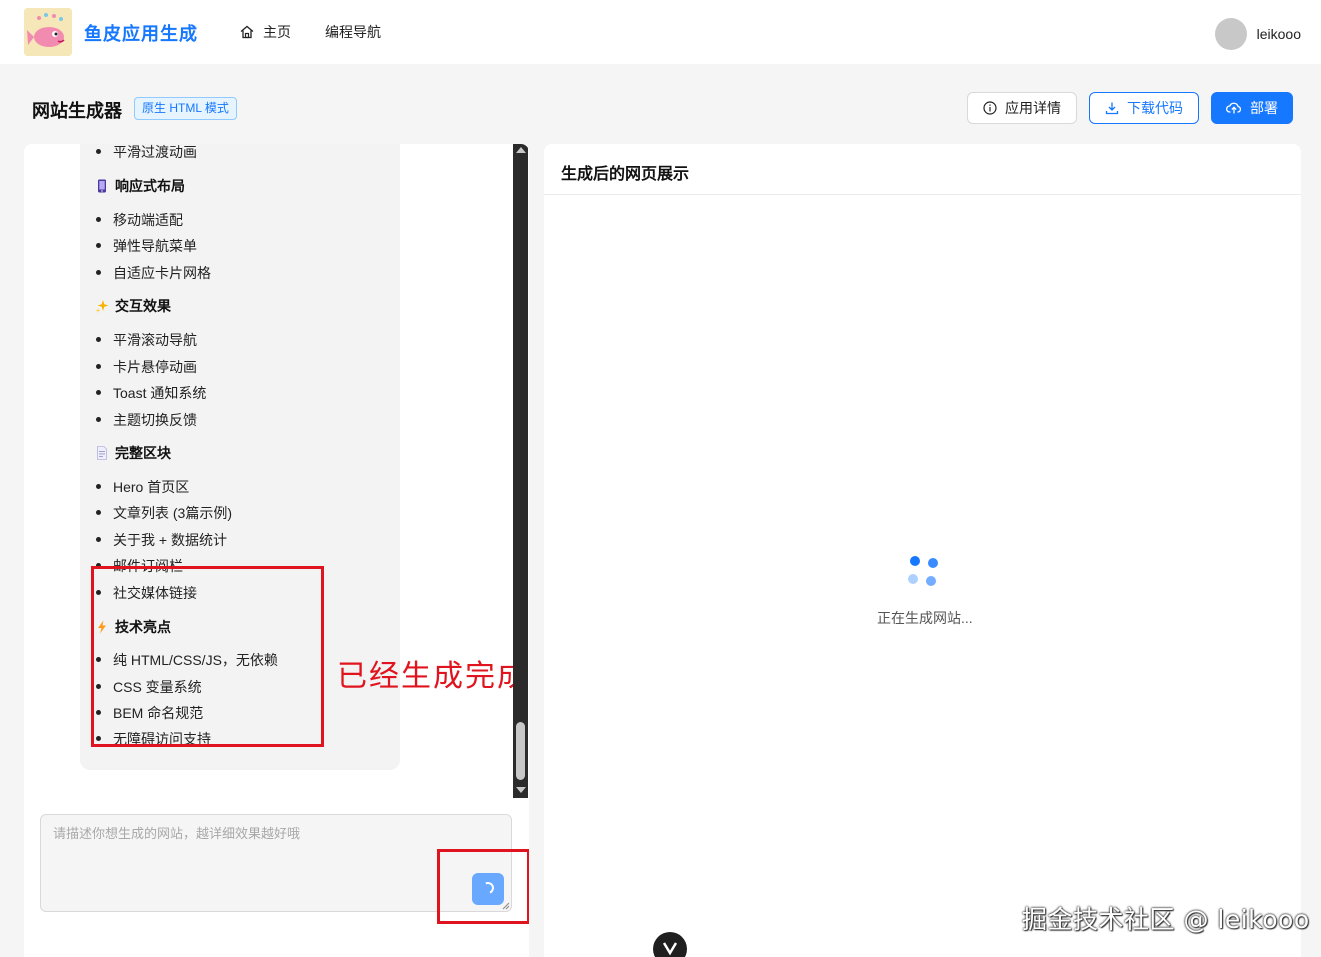 The width and height of the screenshot is (1321, 957). I want to click on app-details-label: 应用详情, so click(1033, 108).